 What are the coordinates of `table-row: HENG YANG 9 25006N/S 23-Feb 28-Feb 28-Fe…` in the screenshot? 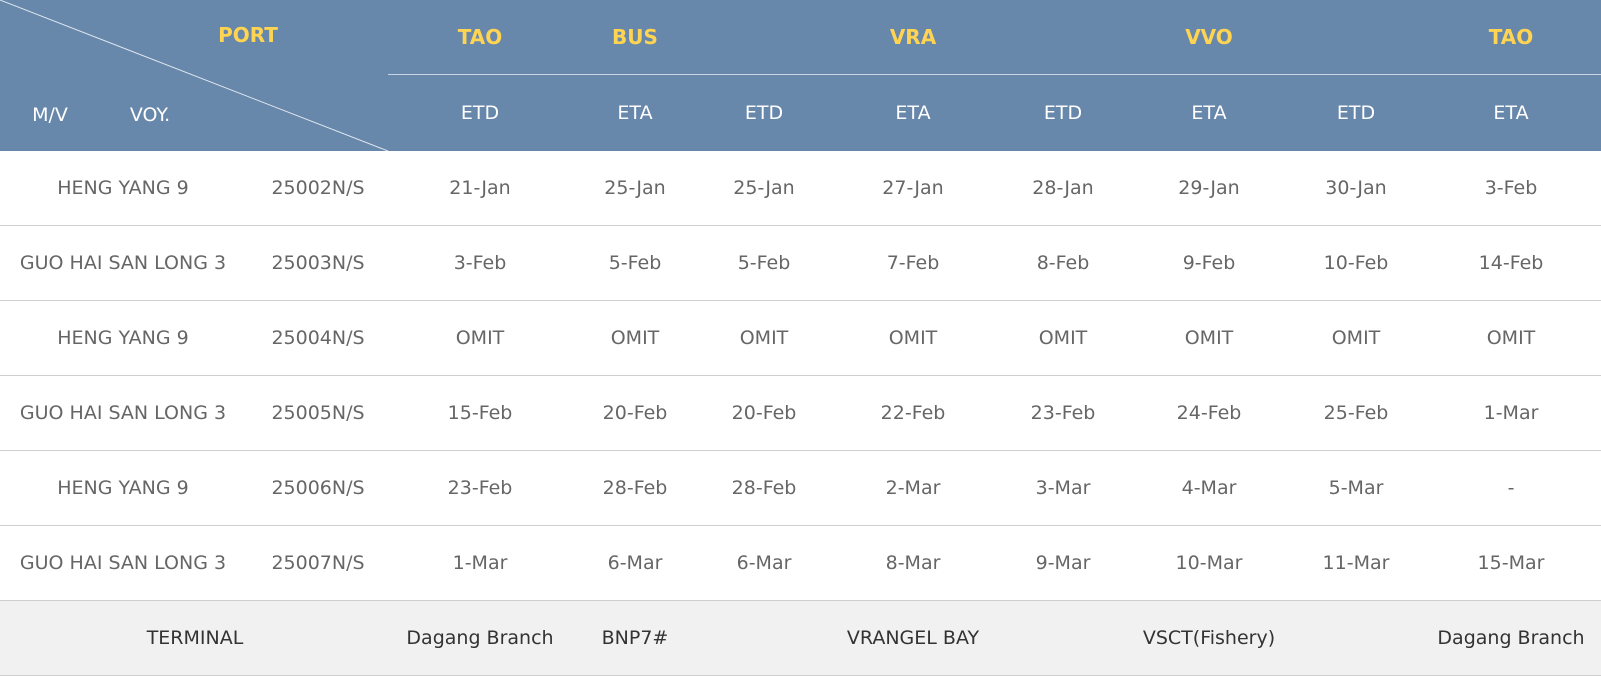 It's located at (800, 488).